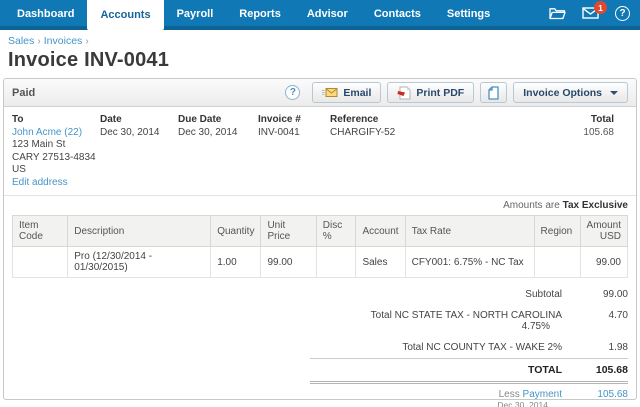  I want to click on cell-description: Pro (12/30/2014 - 01/30/2015), so click(139, 262).